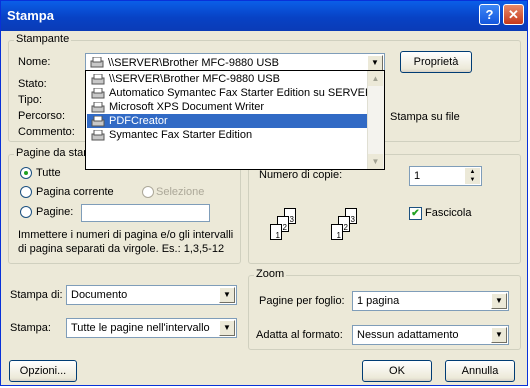 This screenshot has height=388, width=530. I want to click on dropdown-option-label: Microsoft XPS Document Writer, so click(187, 107).